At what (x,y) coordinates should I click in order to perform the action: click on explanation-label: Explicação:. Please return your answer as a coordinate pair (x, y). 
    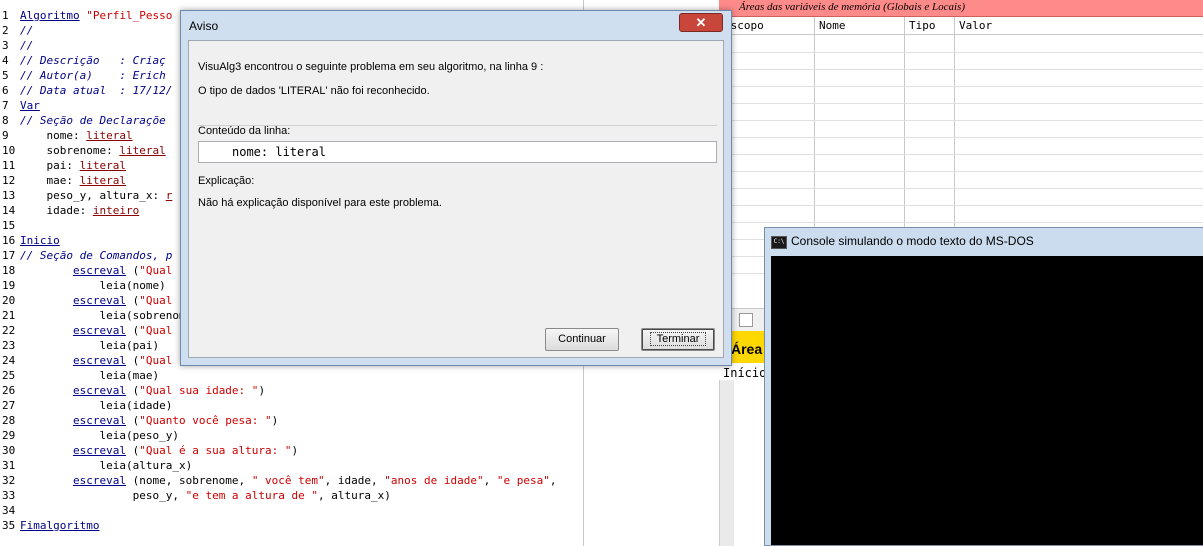
    Looking at the image, I should click on (226, 181).